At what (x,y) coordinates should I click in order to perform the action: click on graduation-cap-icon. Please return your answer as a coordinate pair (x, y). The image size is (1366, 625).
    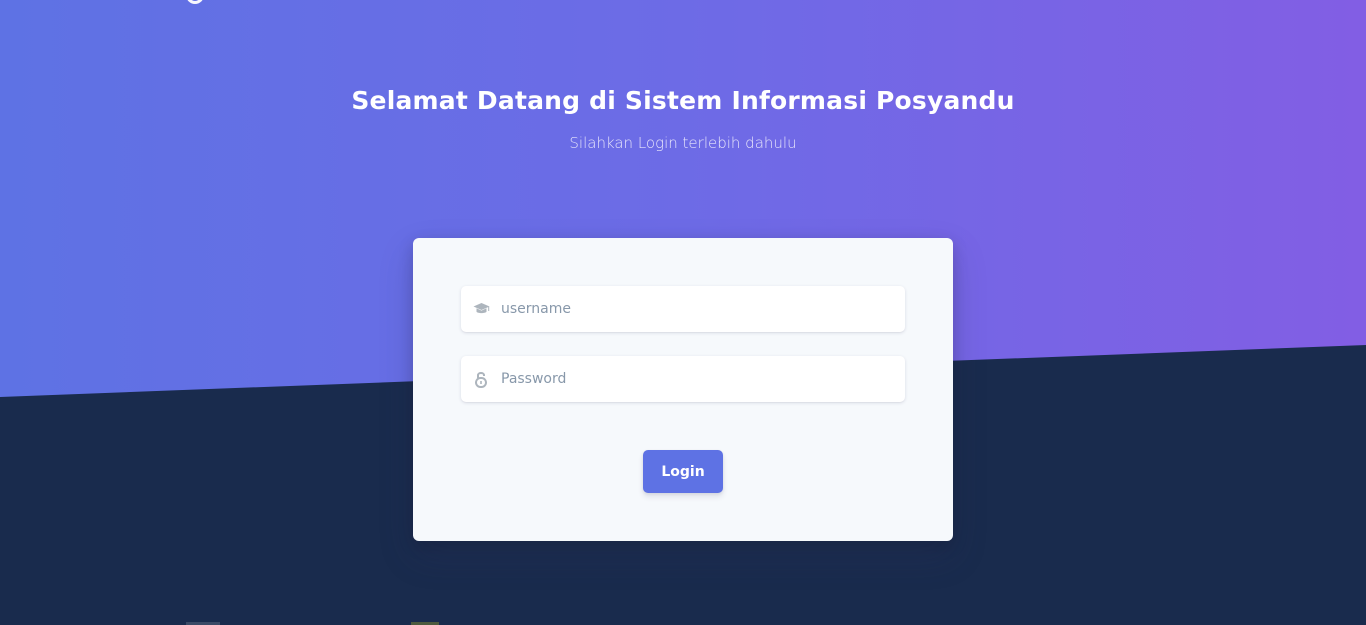
    Looking at the image, I should click on (481, 309).